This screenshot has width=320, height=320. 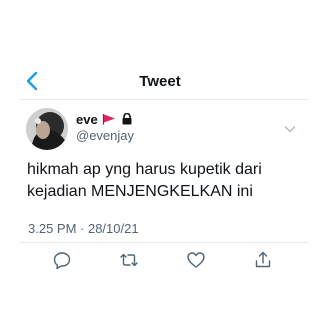 I want to click on display-name: eve, so click(x=87, y=119).